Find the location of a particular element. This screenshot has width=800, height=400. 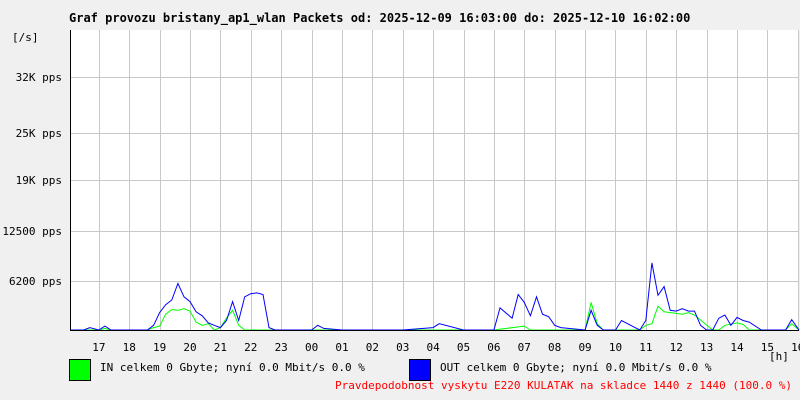

x-tick-label: 09 is located at coordinates (584, 347).